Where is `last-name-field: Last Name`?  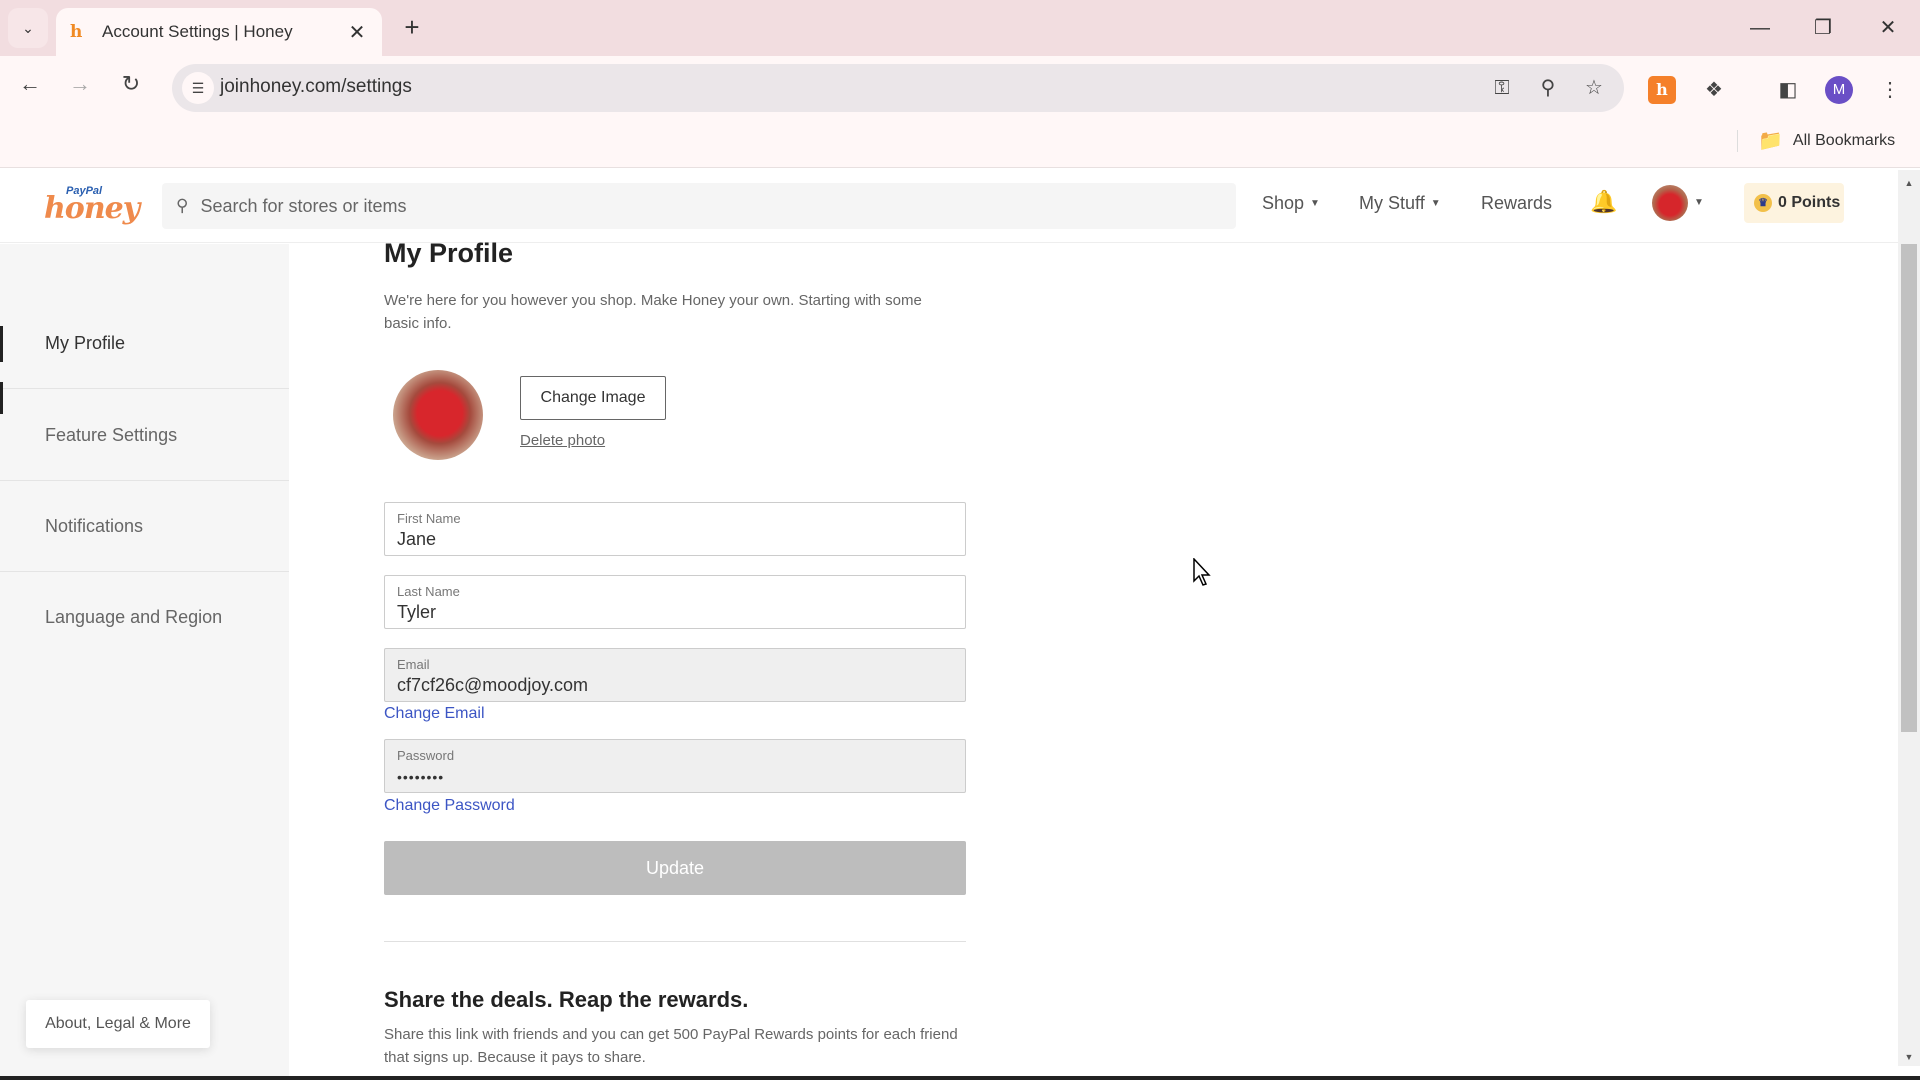 last-name-field: Last Name is located at coordinates (675, 602).